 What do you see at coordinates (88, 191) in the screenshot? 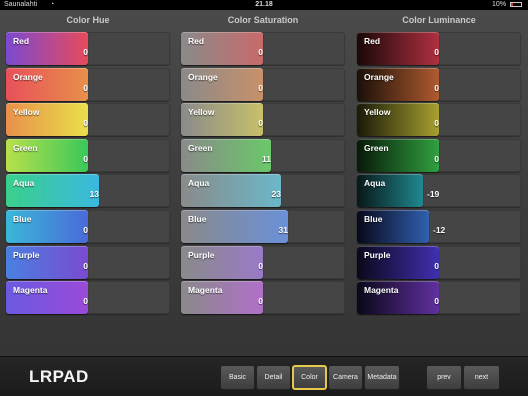
I see `slider-aqua: Aqua 13` at bounding box center [88, 191].